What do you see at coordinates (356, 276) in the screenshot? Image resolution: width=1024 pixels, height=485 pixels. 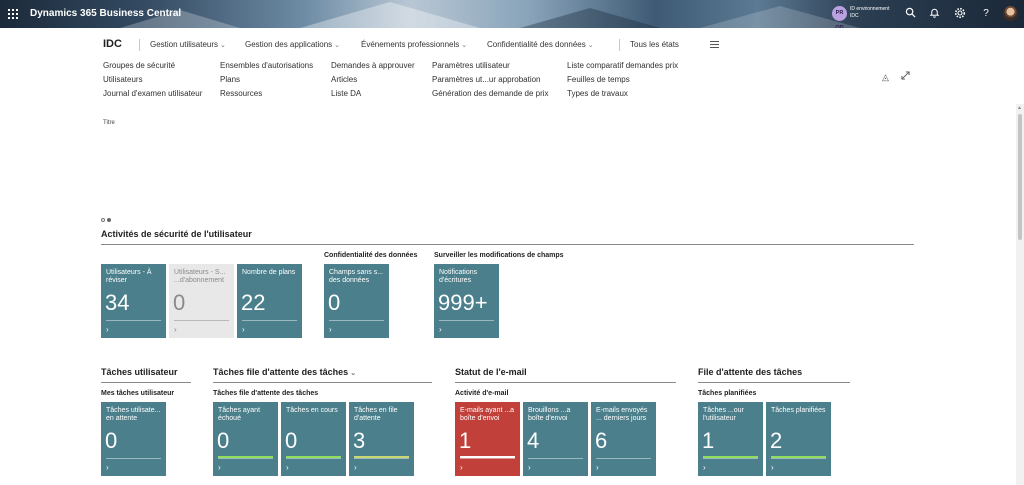 I see `tile-label: Champs sans s... des données` at bounding box center [356, 276].